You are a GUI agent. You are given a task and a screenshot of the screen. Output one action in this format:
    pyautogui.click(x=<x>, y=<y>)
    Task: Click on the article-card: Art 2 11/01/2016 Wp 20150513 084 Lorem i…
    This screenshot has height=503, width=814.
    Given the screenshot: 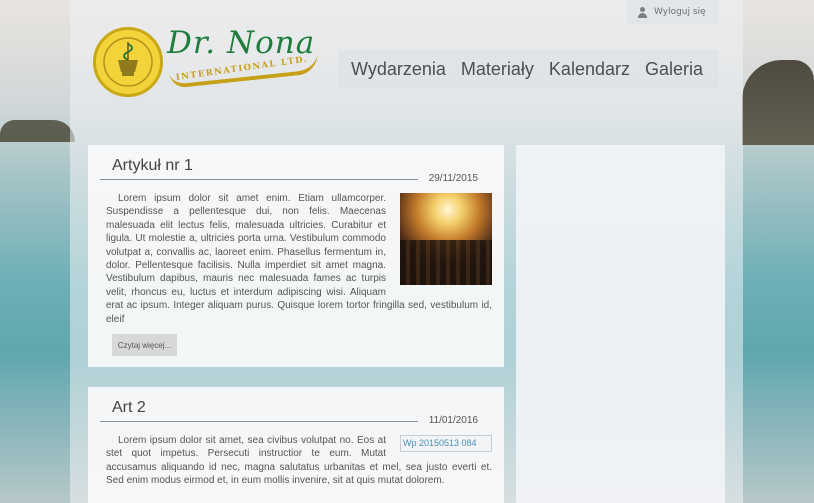 What is the action you would take?
    pyautogui.click(x=296, y=445)
    